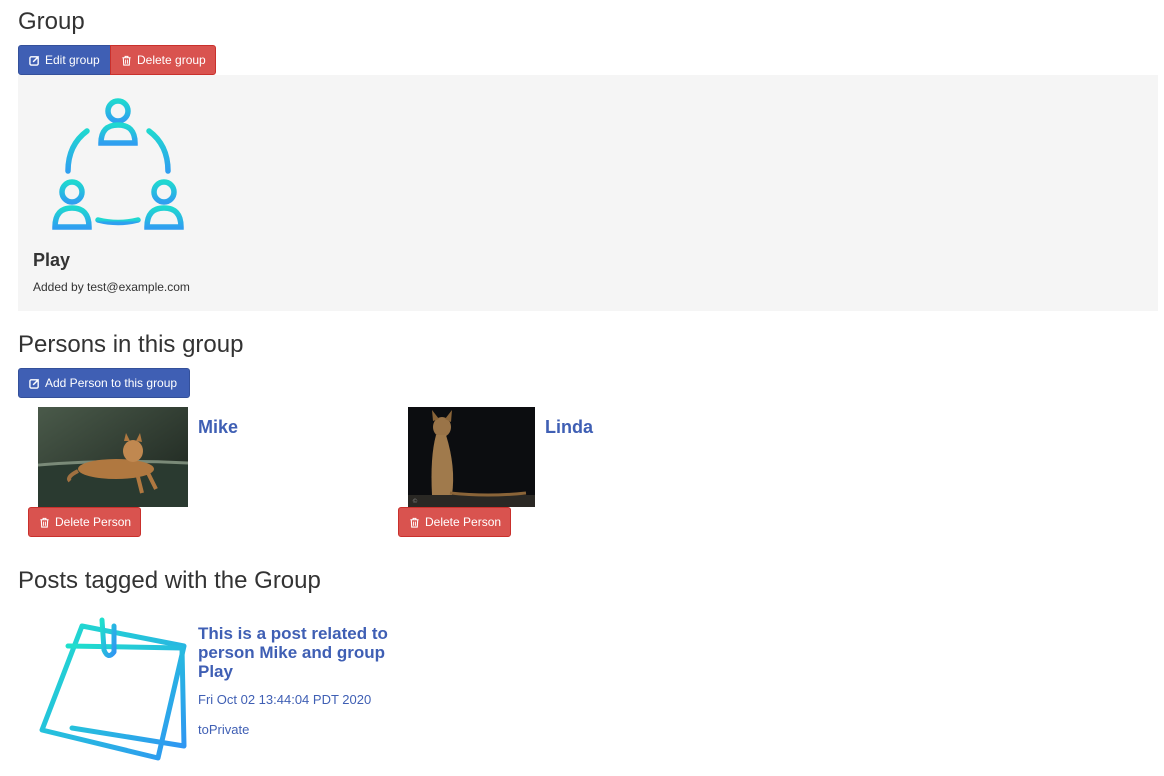 The width and height of the screenshot is (1164, 776). Describe the element at coordinates (131, 344) in the screenshot. I see `persons-heading: Persons in this group` at that location.